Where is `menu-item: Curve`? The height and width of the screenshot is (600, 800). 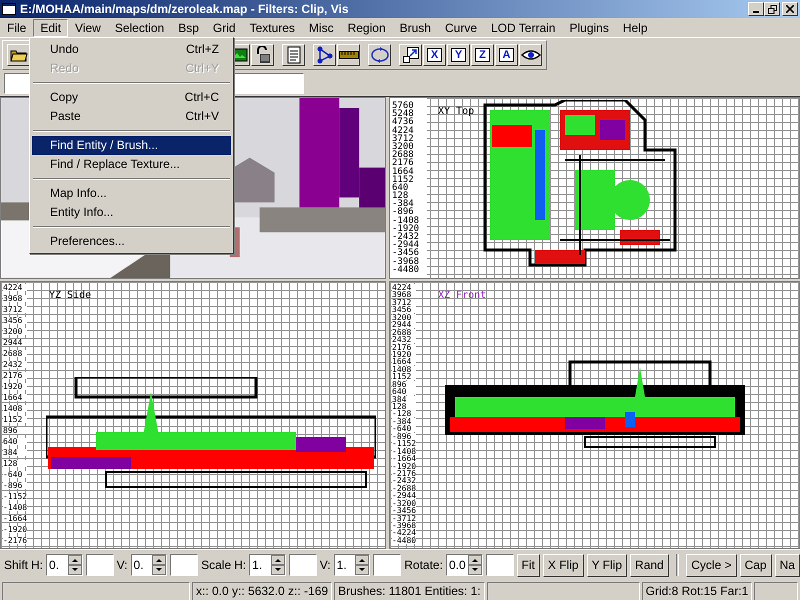 menu-item: Curve is located at coordinates (461, 27).